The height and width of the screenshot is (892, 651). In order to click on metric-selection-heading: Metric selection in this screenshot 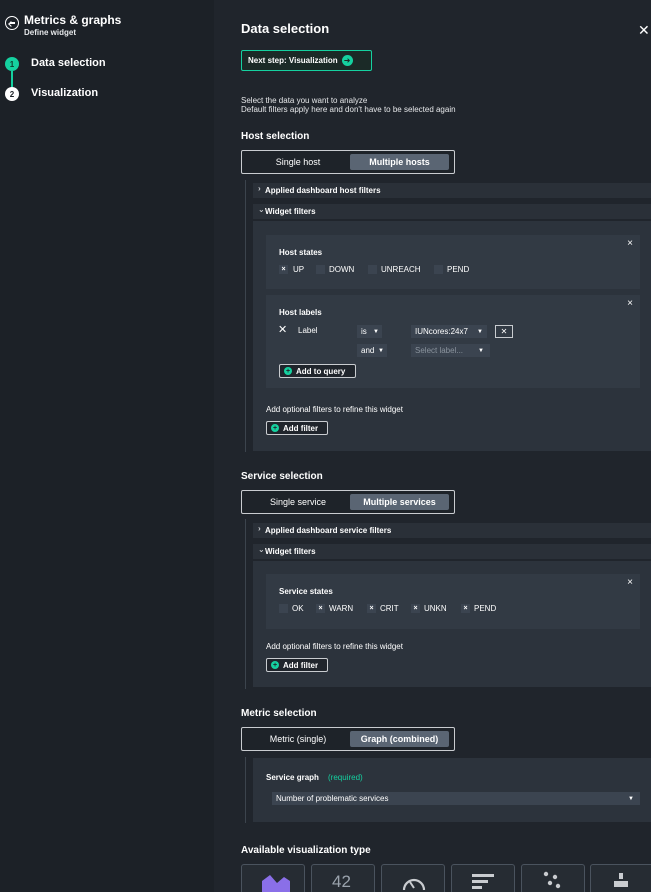, I will do `click(279, 713)`.